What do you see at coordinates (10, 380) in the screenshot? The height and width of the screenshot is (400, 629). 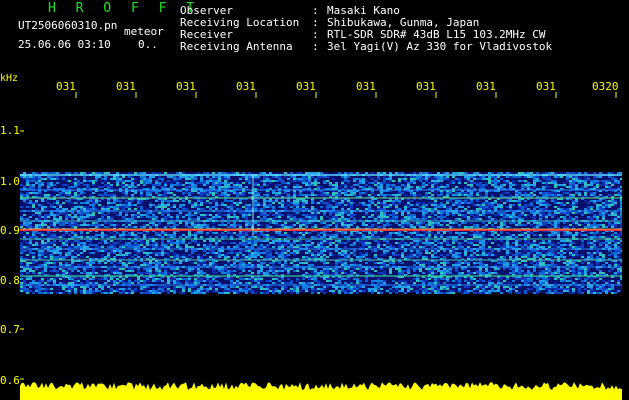 I see `freq-tick-label: 0.6` at bounding box center [10, 380].